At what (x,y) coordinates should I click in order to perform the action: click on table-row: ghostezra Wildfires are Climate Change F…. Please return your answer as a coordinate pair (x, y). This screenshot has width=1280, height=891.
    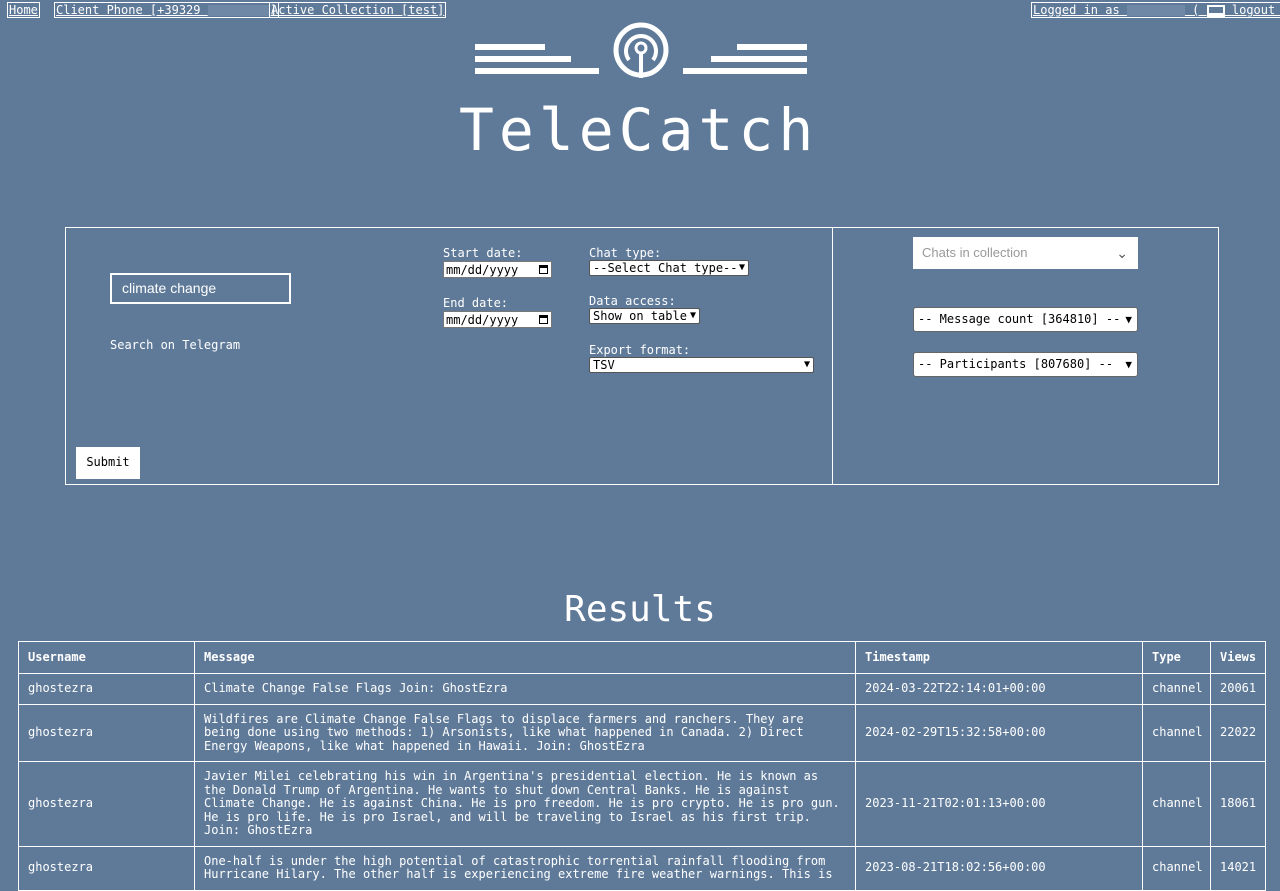
    Looking at the image, I should click on (642, 732).